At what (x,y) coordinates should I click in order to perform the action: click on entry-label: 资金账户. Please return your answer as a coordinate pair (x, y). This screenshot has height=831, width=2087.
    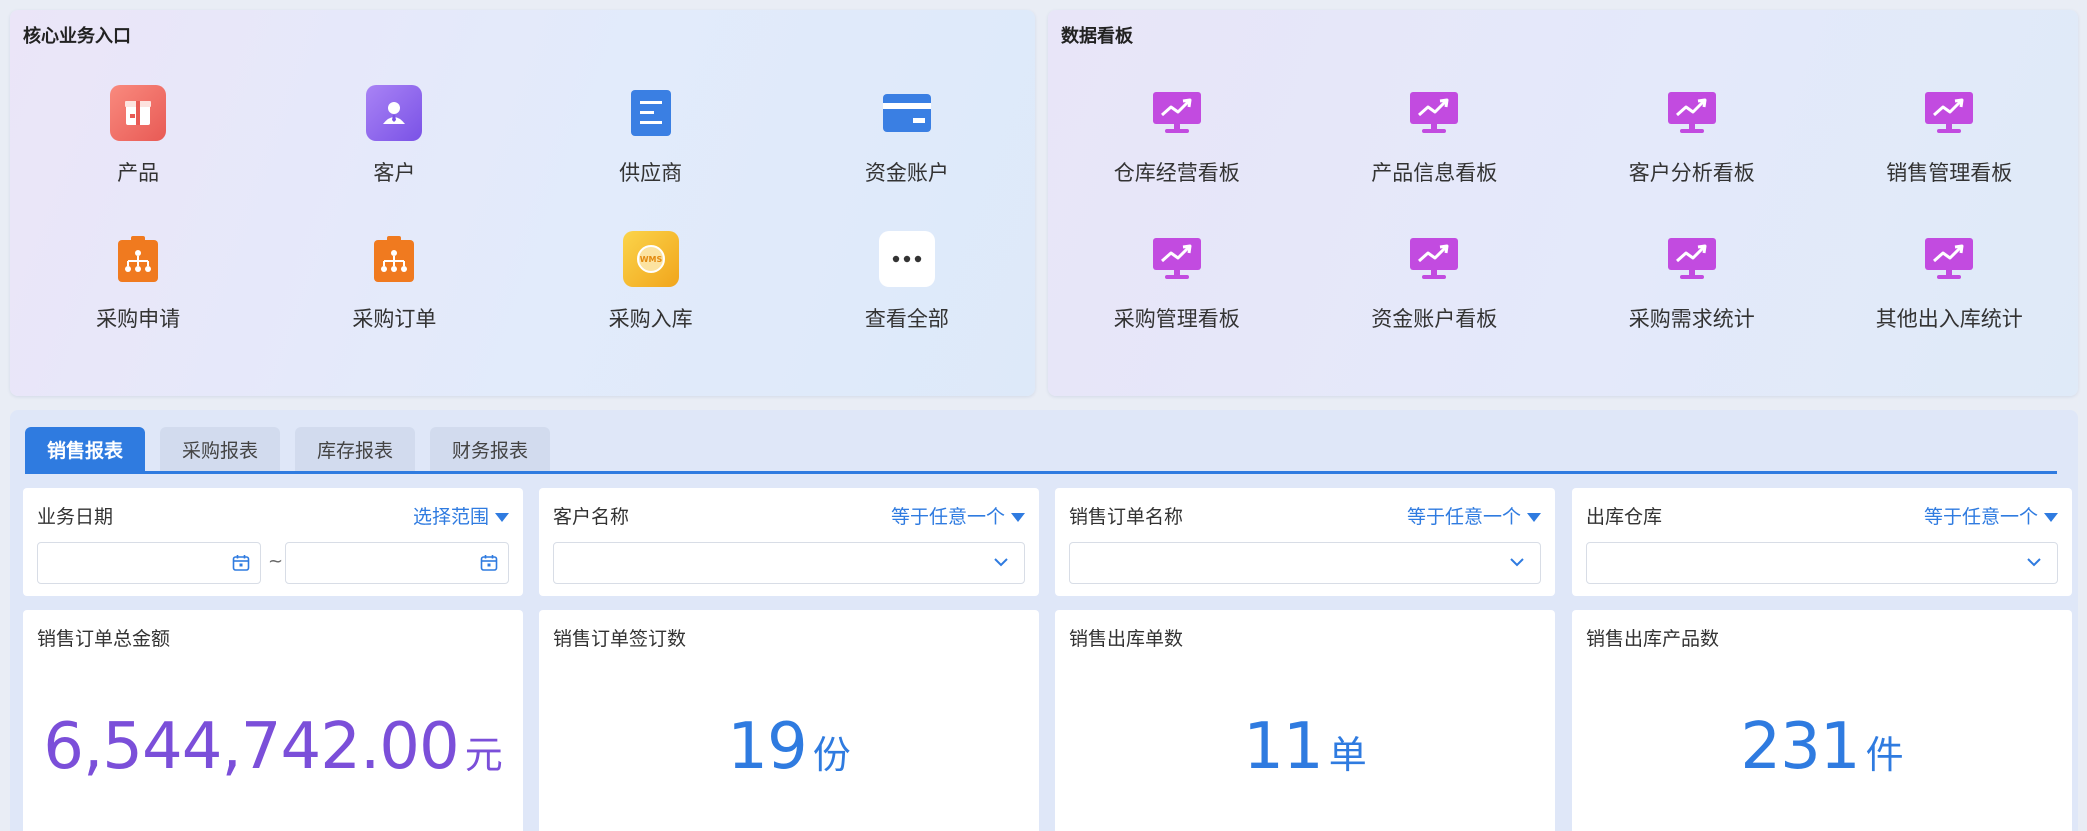
    Looking at the image, I should click on (906, 173).